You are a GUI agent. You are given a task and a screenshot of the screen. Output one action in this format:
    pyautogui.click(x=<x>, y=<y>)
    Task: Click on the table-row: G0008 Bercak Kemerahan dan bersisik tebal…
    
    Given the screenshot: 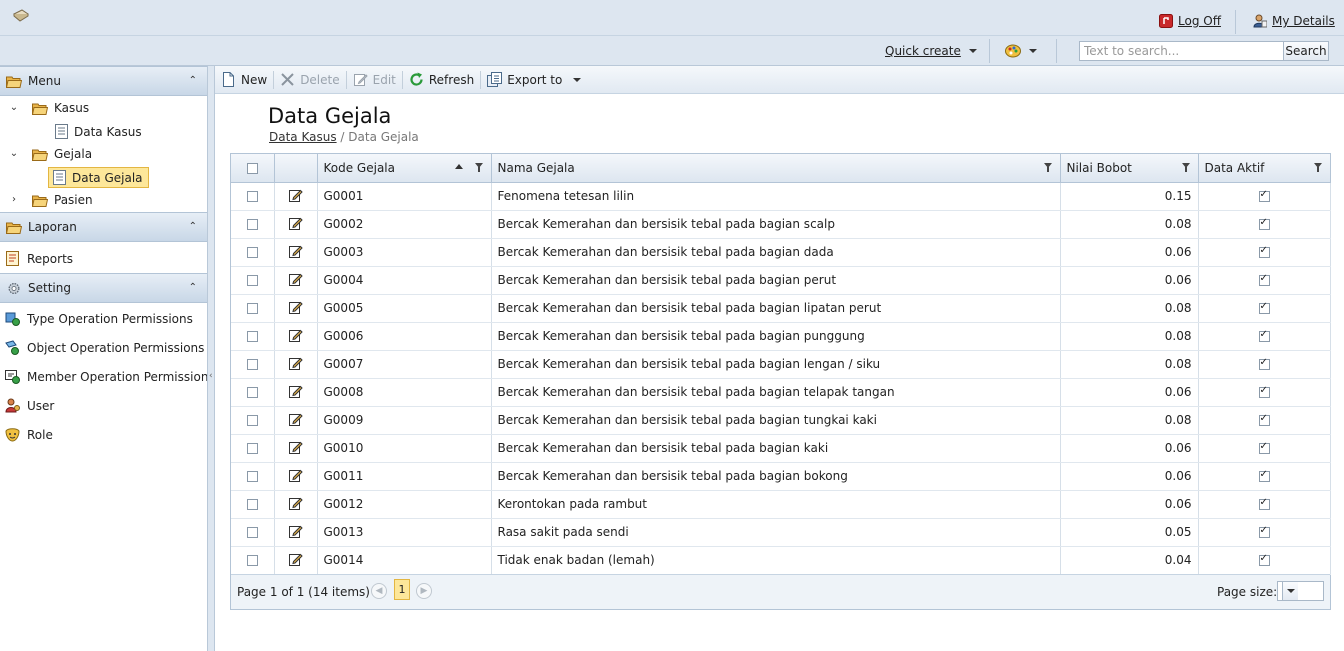 What is the action you would take?
    pyautogui.click(x=781, y=392)
    